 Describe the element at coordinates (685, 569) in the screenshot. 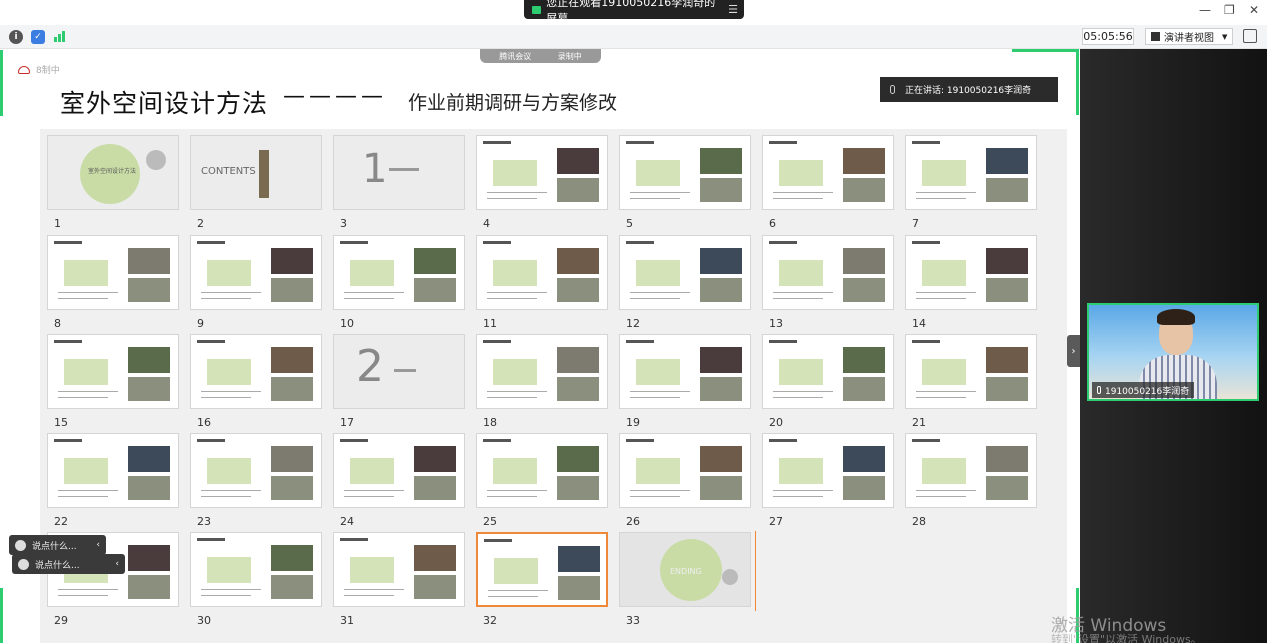

I see `slide-thumbnail: ENDING` at that location.